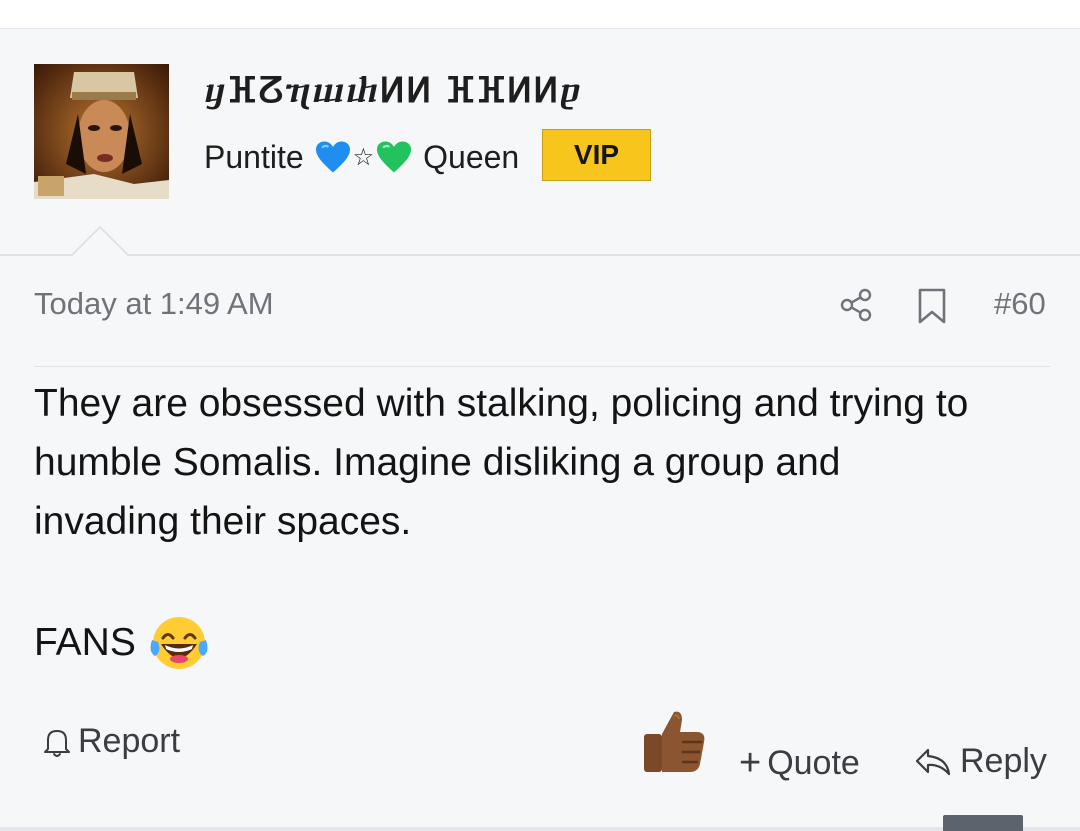 The image size is (1080, 831). I want to click on post-footer-line: FANS, so click(122, 643).